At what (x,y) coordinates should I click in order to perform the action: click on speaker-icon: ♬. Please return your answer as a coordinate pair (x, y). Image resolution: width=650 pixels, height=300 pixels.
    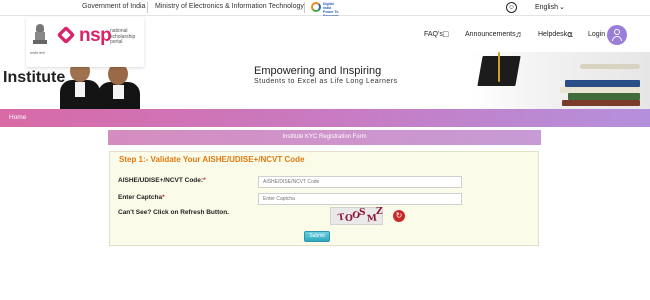
    Looking at the image, I should click on (519, 34).